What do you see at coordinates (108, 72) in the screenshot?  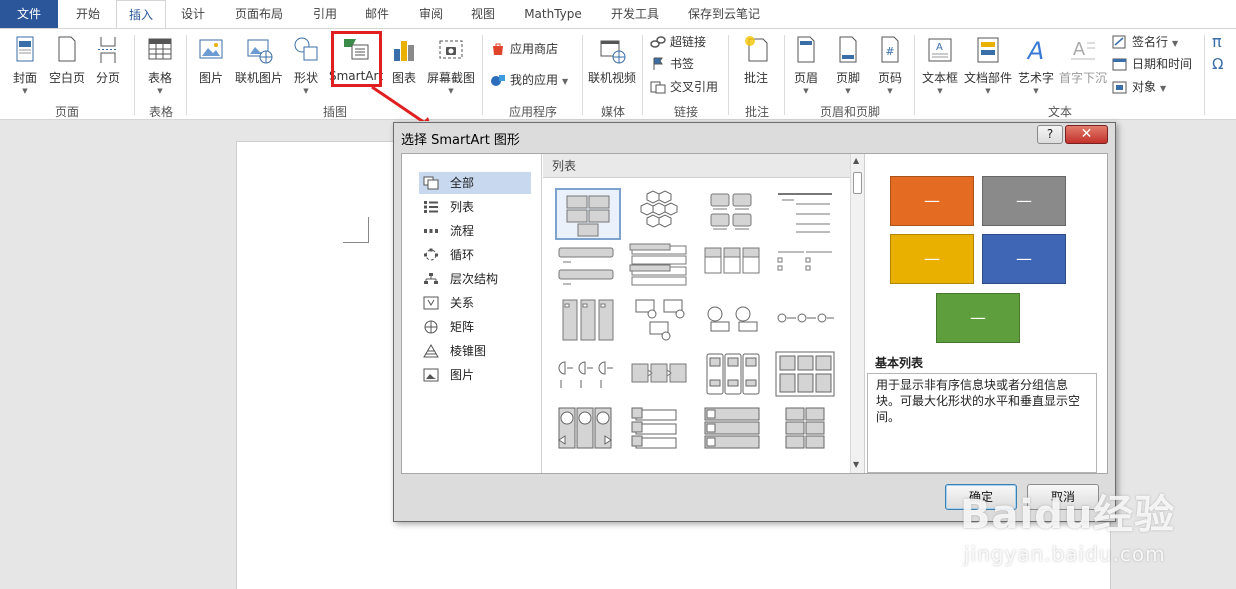 I see `page-break-button: 分页` at bounding box center [108, 72].